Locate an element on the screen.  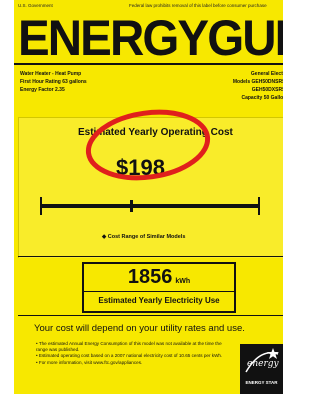
energy-factor: Energy Factor 2.35 is located at coordinates (42, 90).